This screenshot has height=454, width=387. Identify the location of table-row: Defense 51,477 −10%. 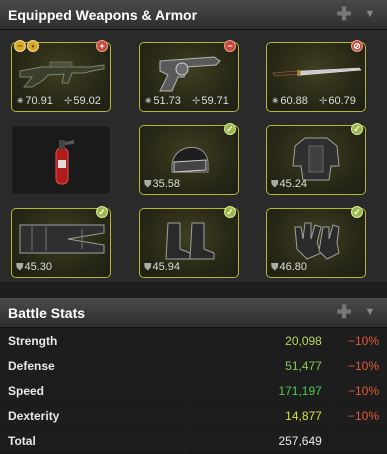
(193, 366).